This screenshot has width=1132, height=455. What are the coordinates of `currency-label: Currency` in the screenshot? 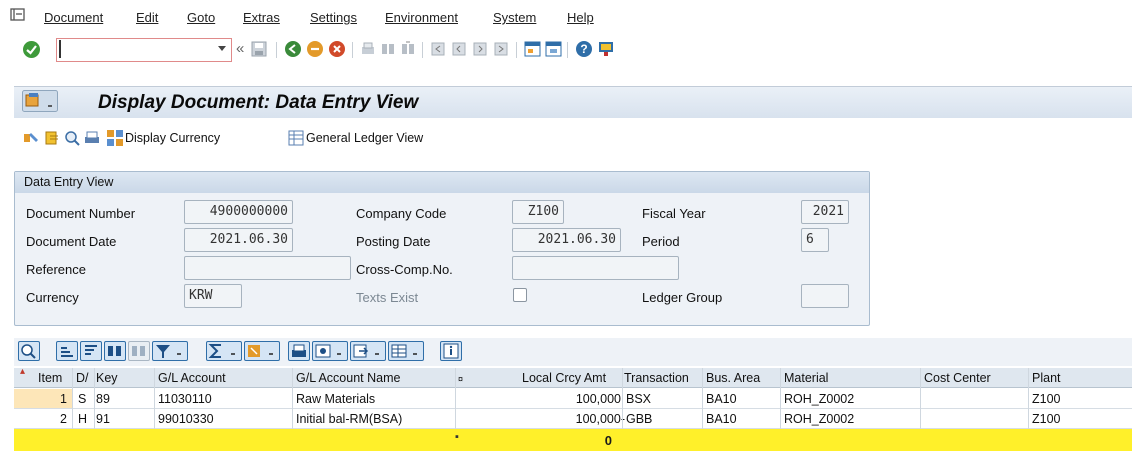 It's located at (52, 297).